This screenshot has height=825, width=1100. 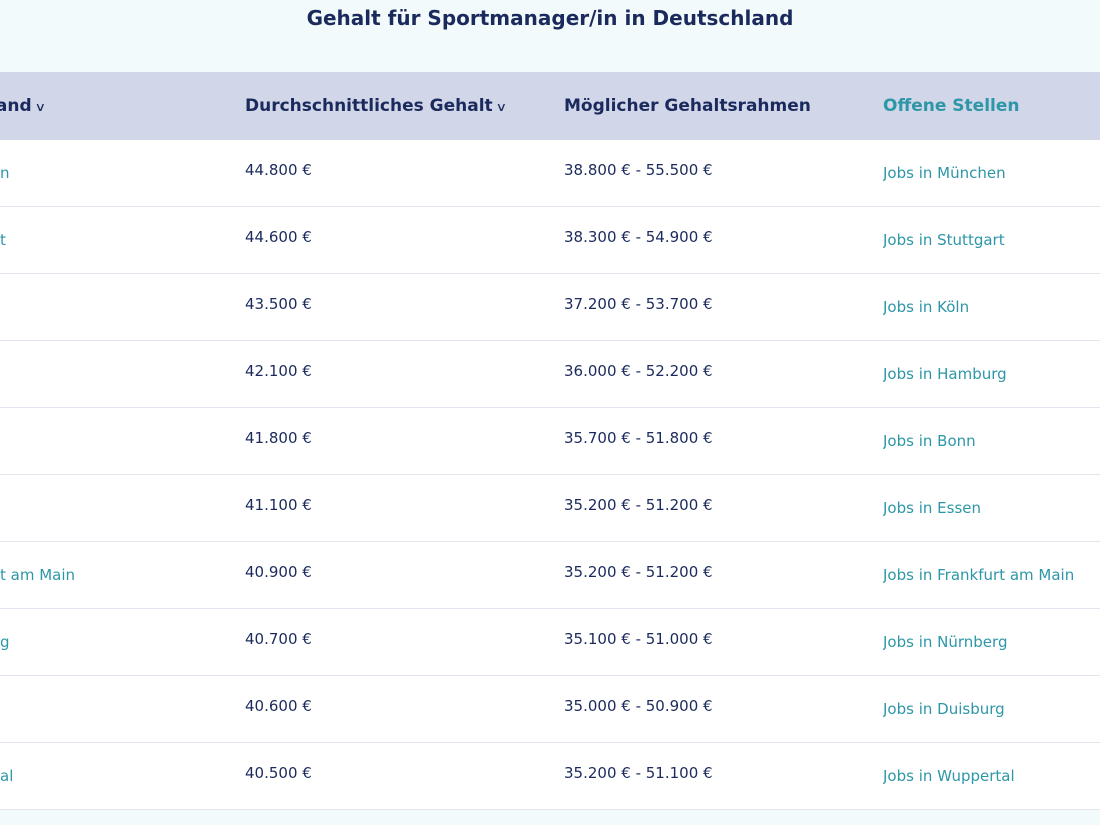 I want to click on average-salary: 44.600 €, so click(x=278, y=237).